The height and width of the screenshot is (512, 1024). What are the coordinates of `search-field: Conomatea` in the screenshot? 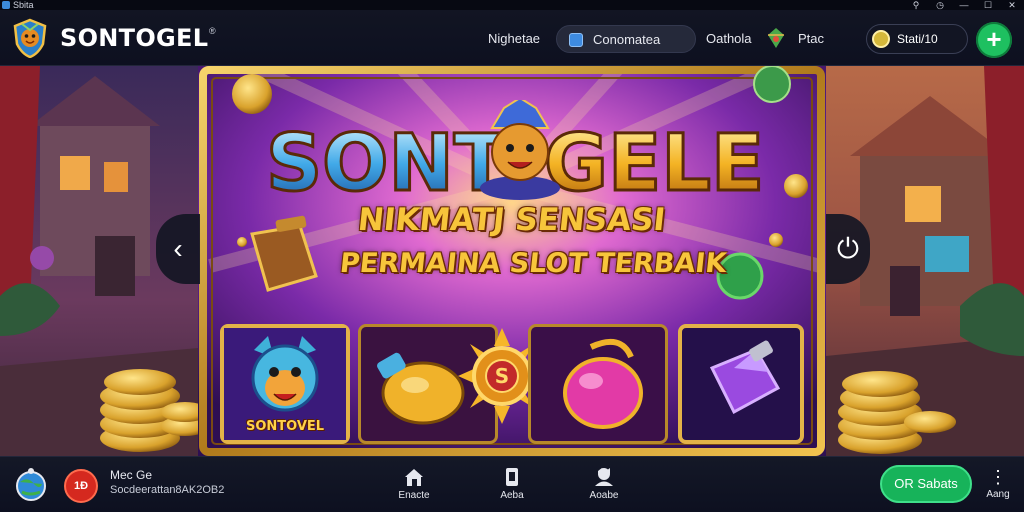 It's located at (626, 39).